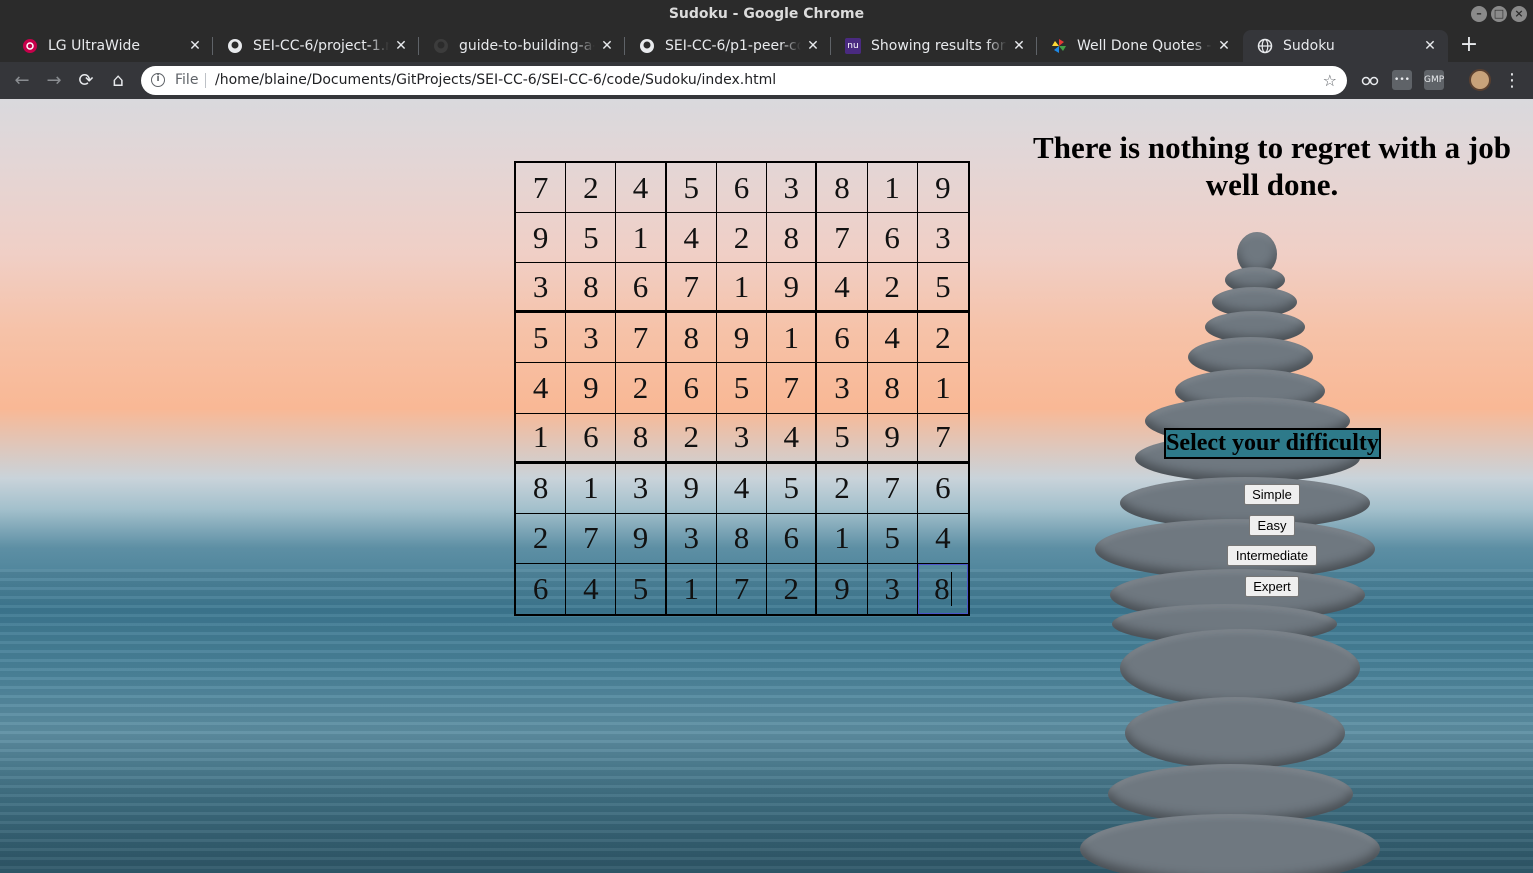 This screenshot has width=1533, height=873. What do you see at coordinates (86, 81) in the screenshot?
I see `reload-icon: ⟳` at bounding box center [86, 81].